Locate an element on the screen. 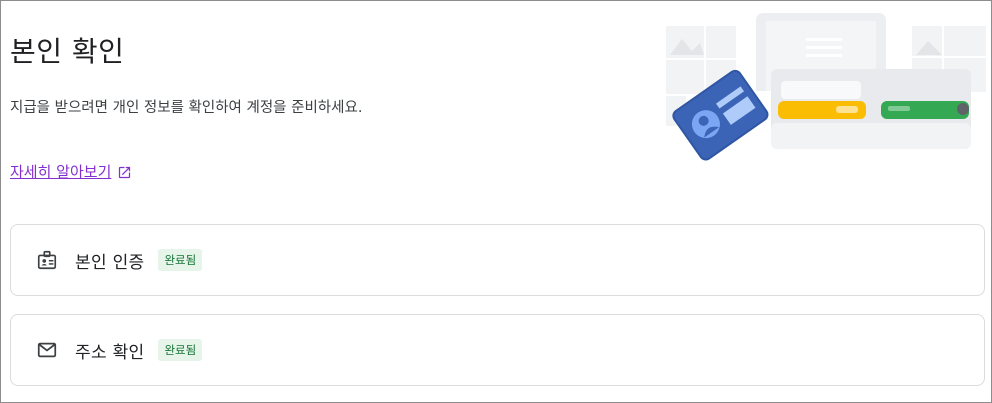 Image resolution: width=992 pixels, height=403 pixels. learn-more-label: 자세히 알아보기 is located at coordinates (61, 172).